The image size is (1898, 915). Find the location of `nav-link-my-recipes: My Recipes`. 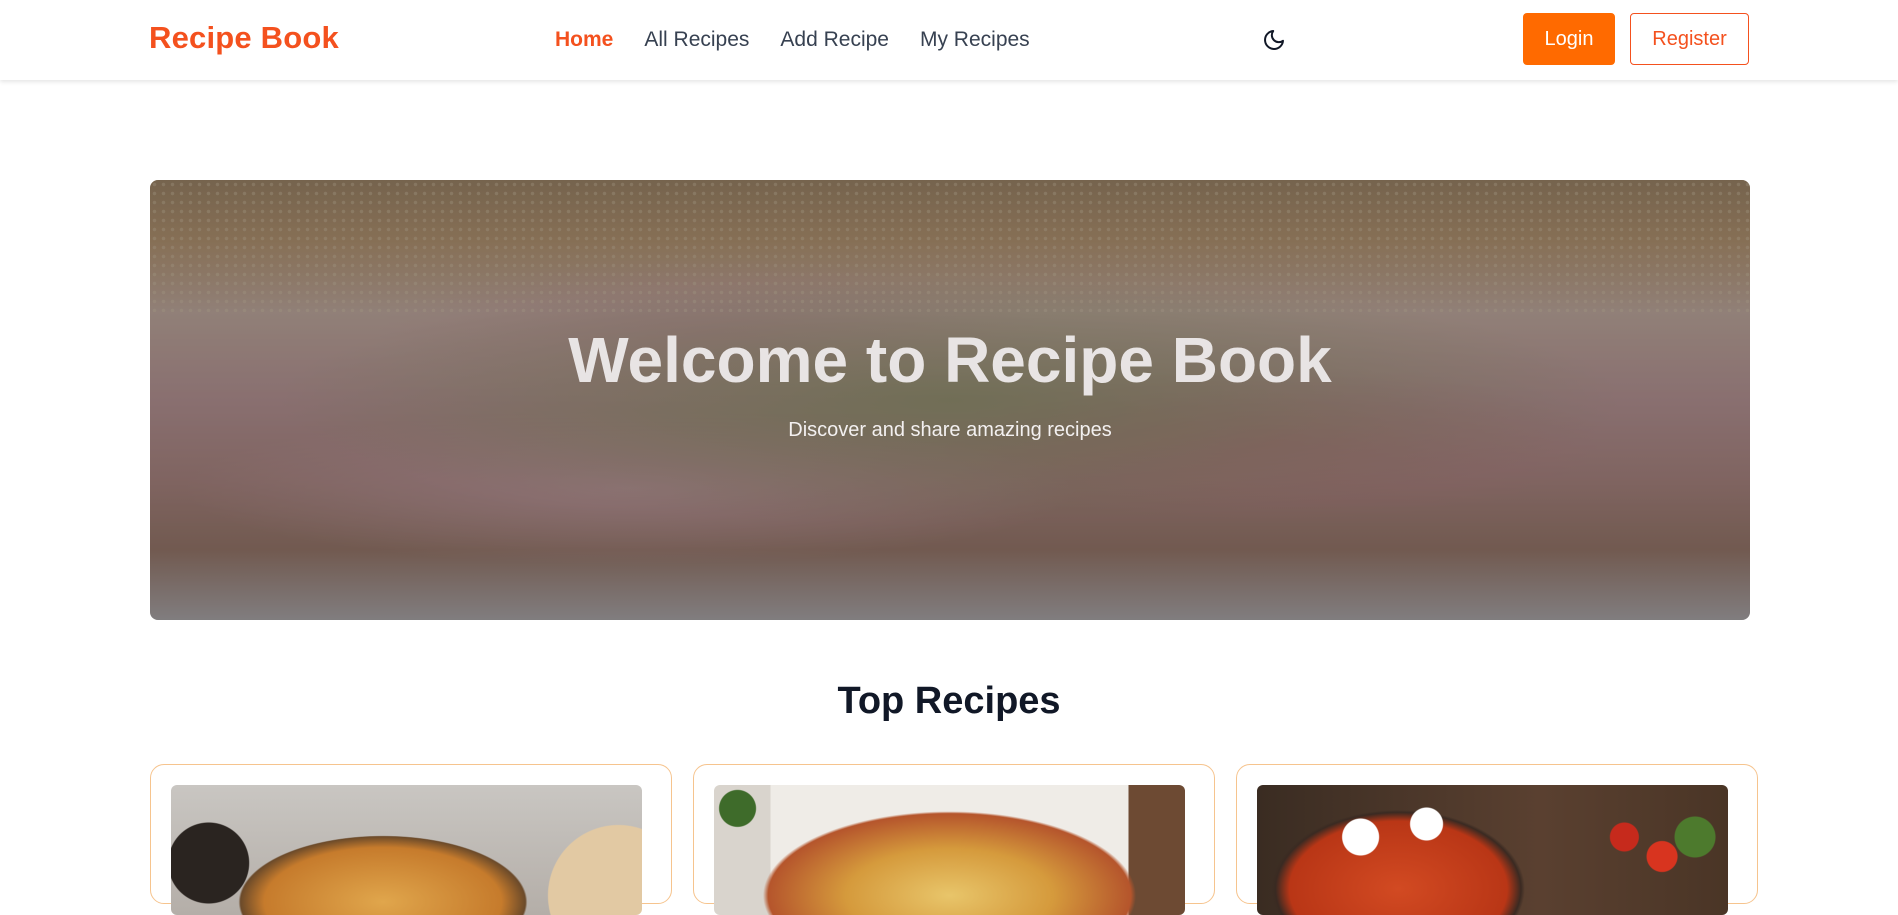

nav-link-my-recipes: My Recipes is located at coordinates (975, 40).